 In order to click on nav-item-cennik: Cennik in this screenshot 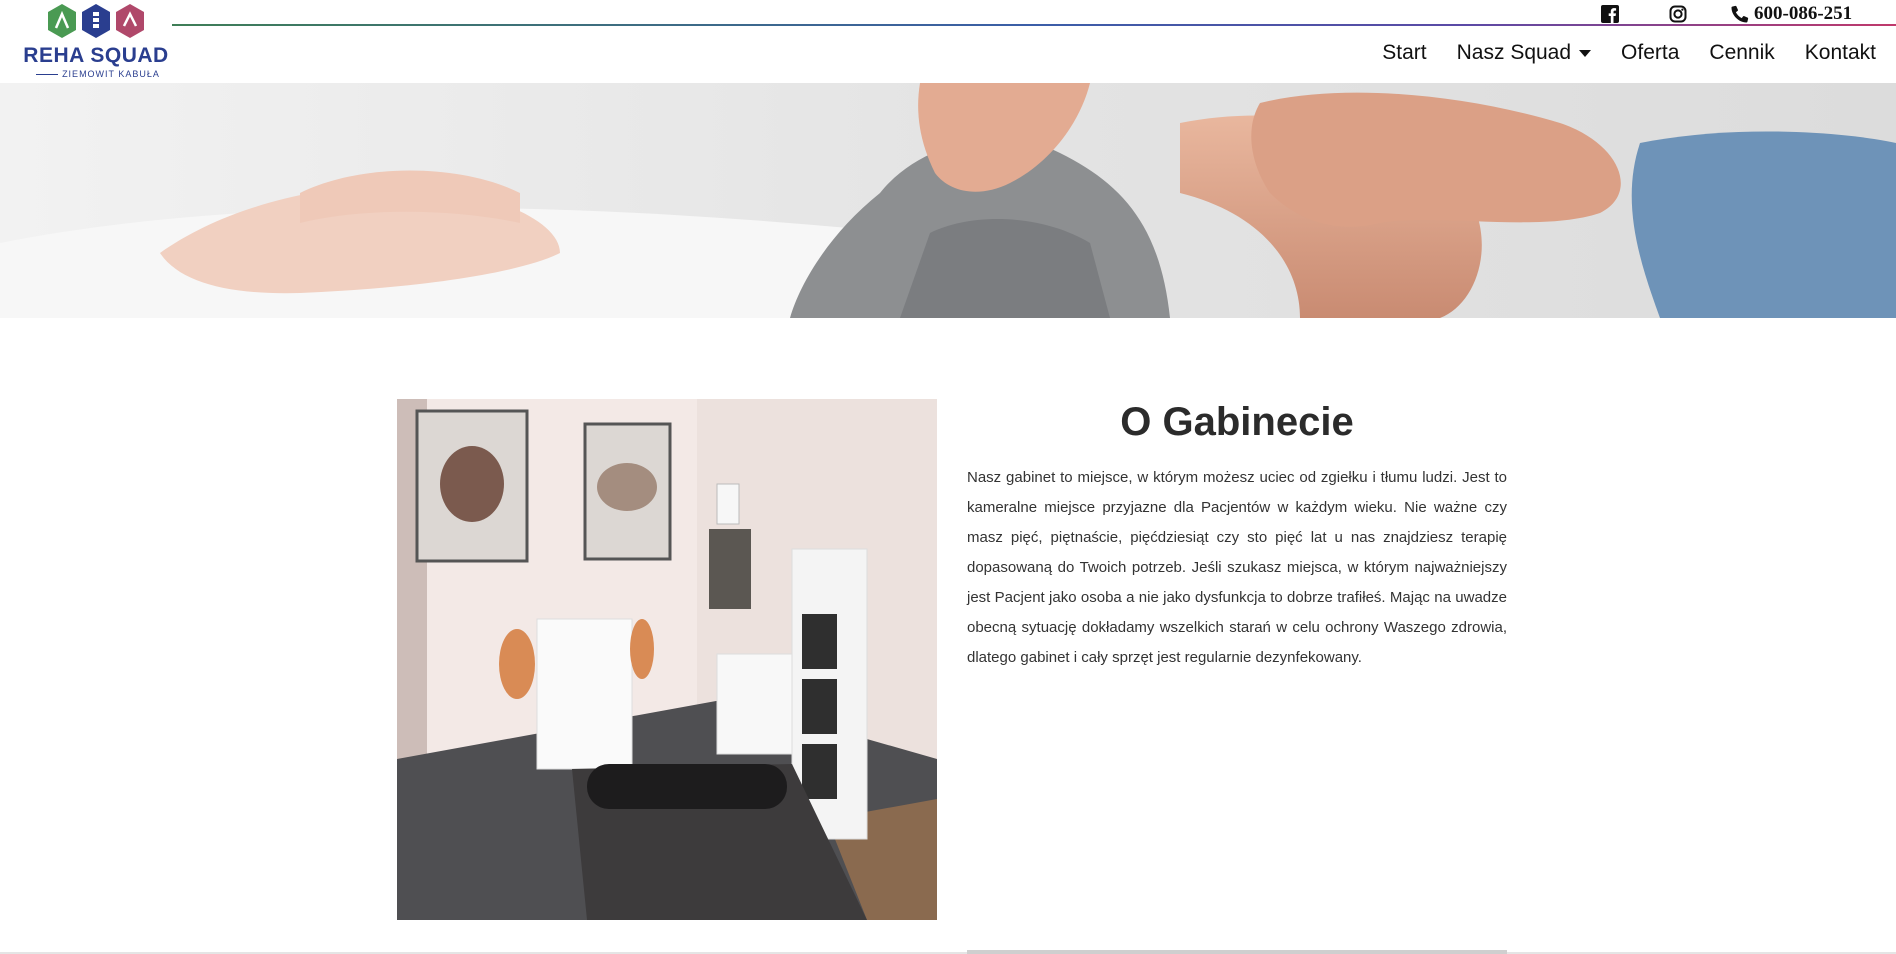, I will do `click(1741, 53)`.